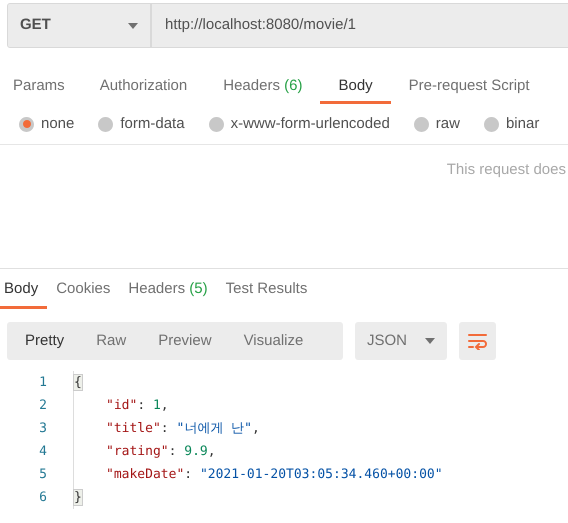  I want to click on url-field: http://localhost:8080/movie/1, so click(359, 25).